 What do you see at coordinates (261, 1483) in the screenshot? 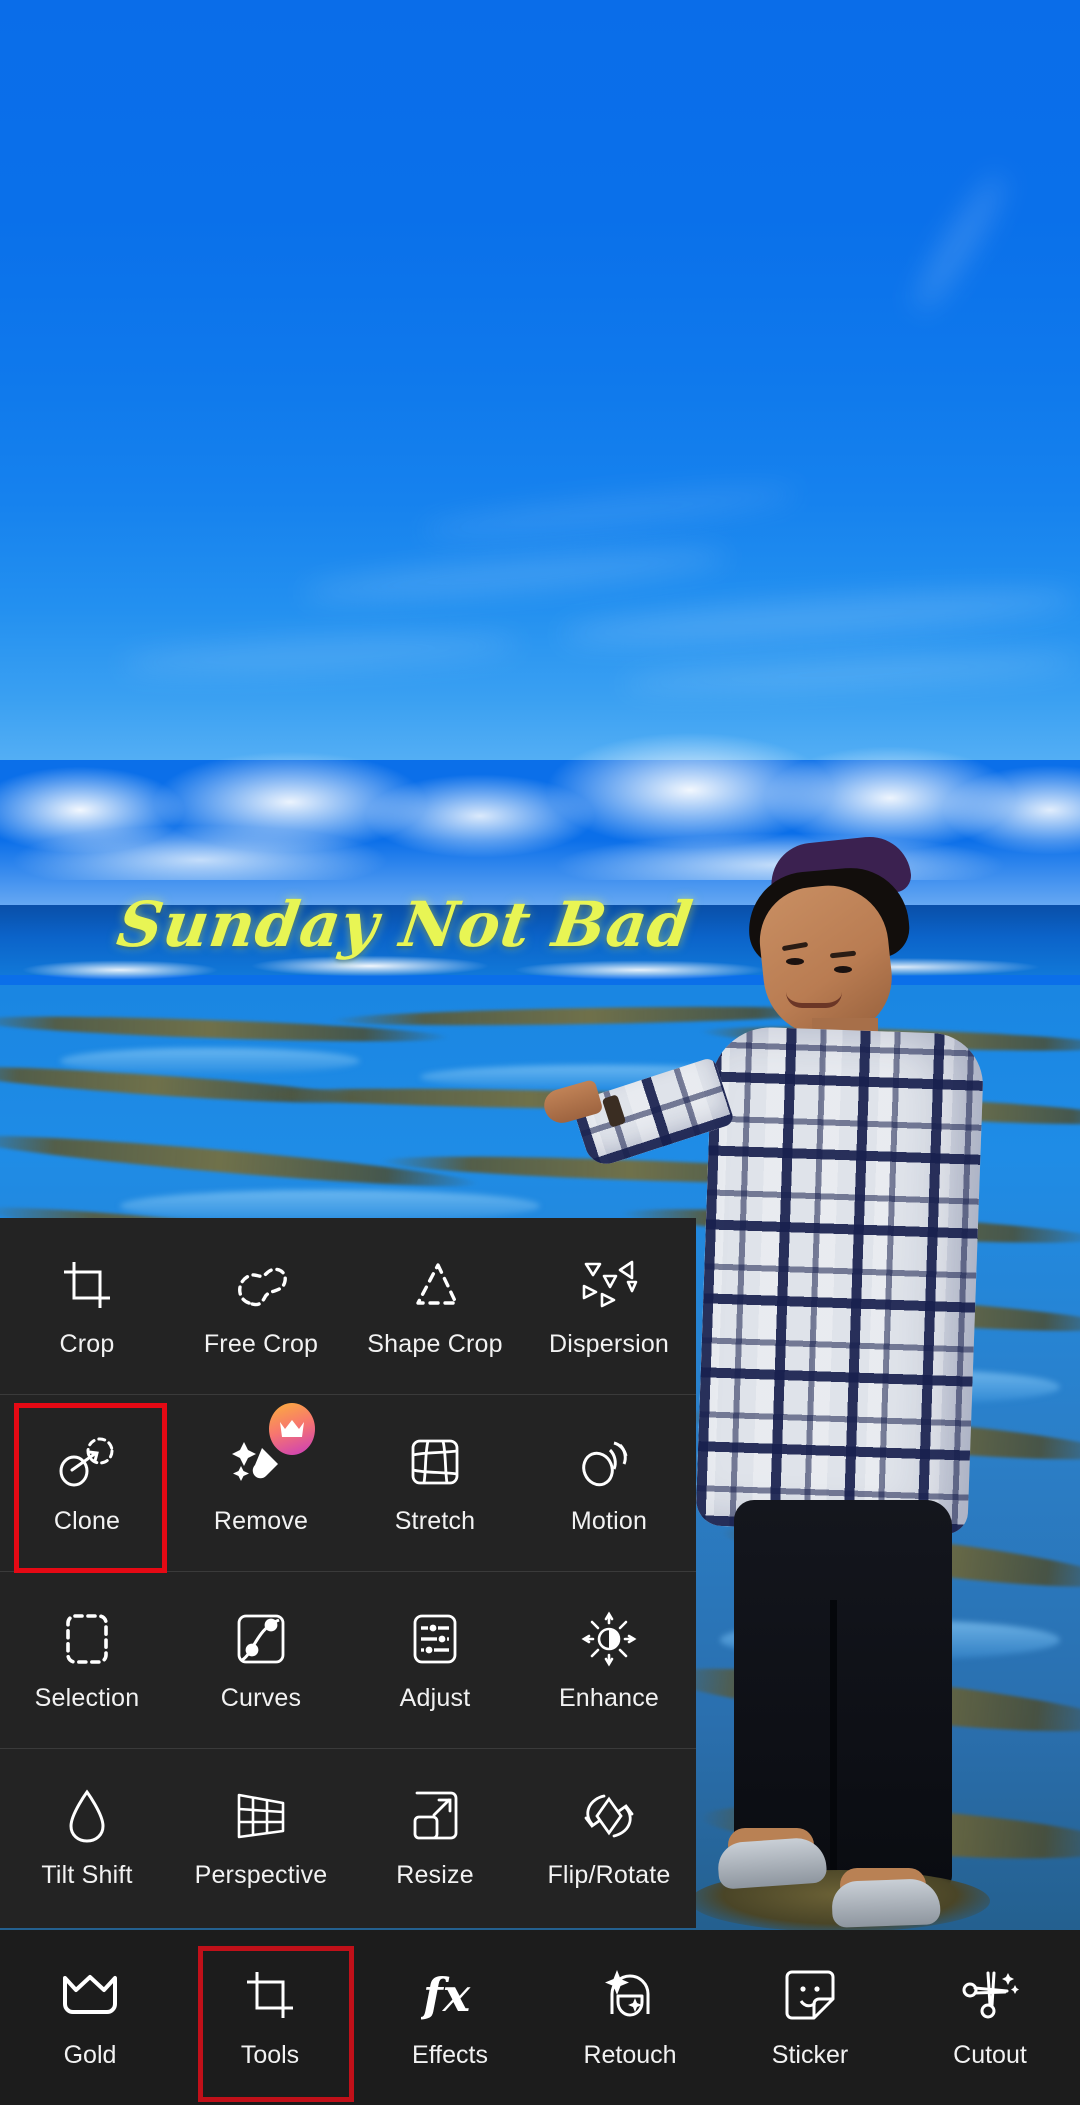
I see `tool-remove: Remove` at bounding box center [261, 1483].